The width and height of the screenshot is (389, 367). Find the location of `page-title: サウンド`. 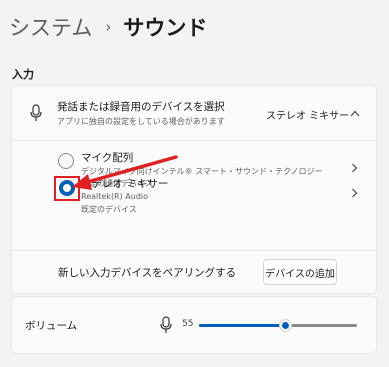

page-title: サウンド is located at coordinates (165, 28).